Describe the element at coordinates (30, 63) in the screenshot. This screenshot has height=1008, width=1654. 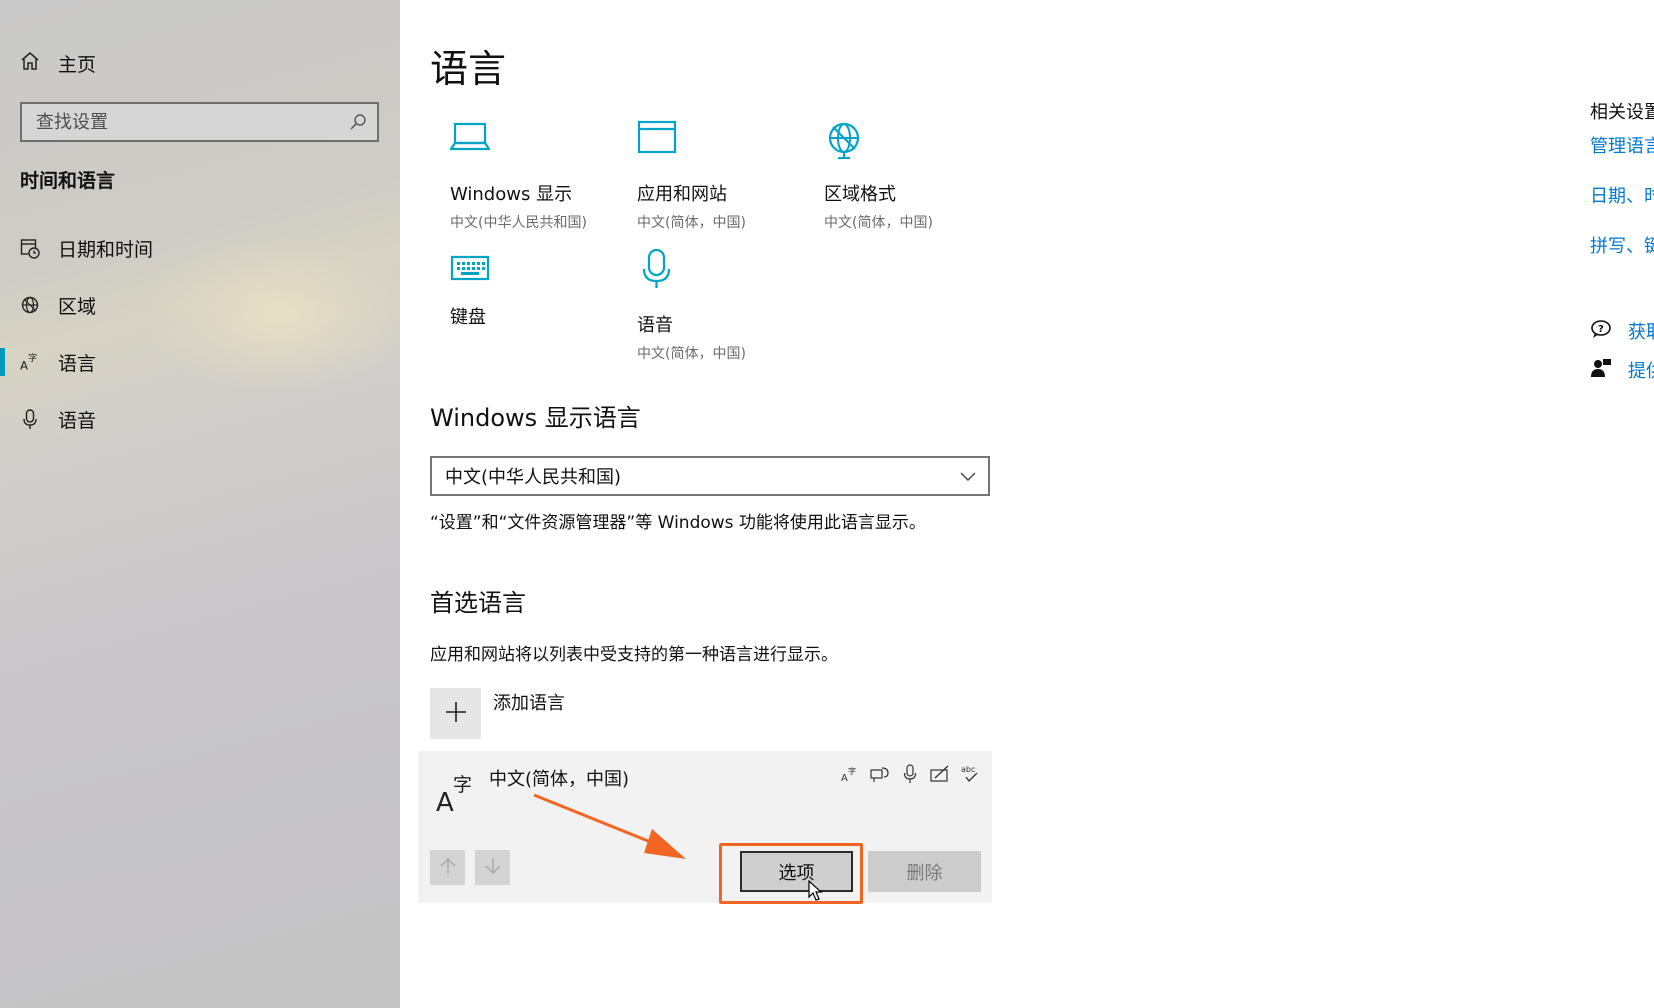
I see `home-icon` at that location.